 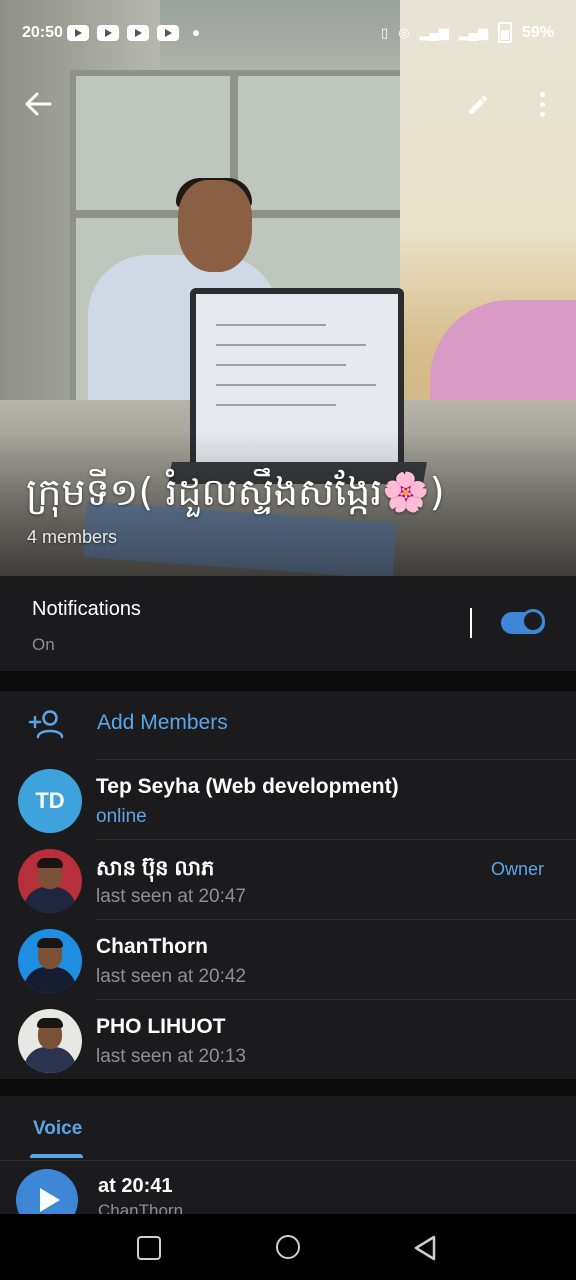 I want to click on recents-icon, so click(x=149, y=1248).